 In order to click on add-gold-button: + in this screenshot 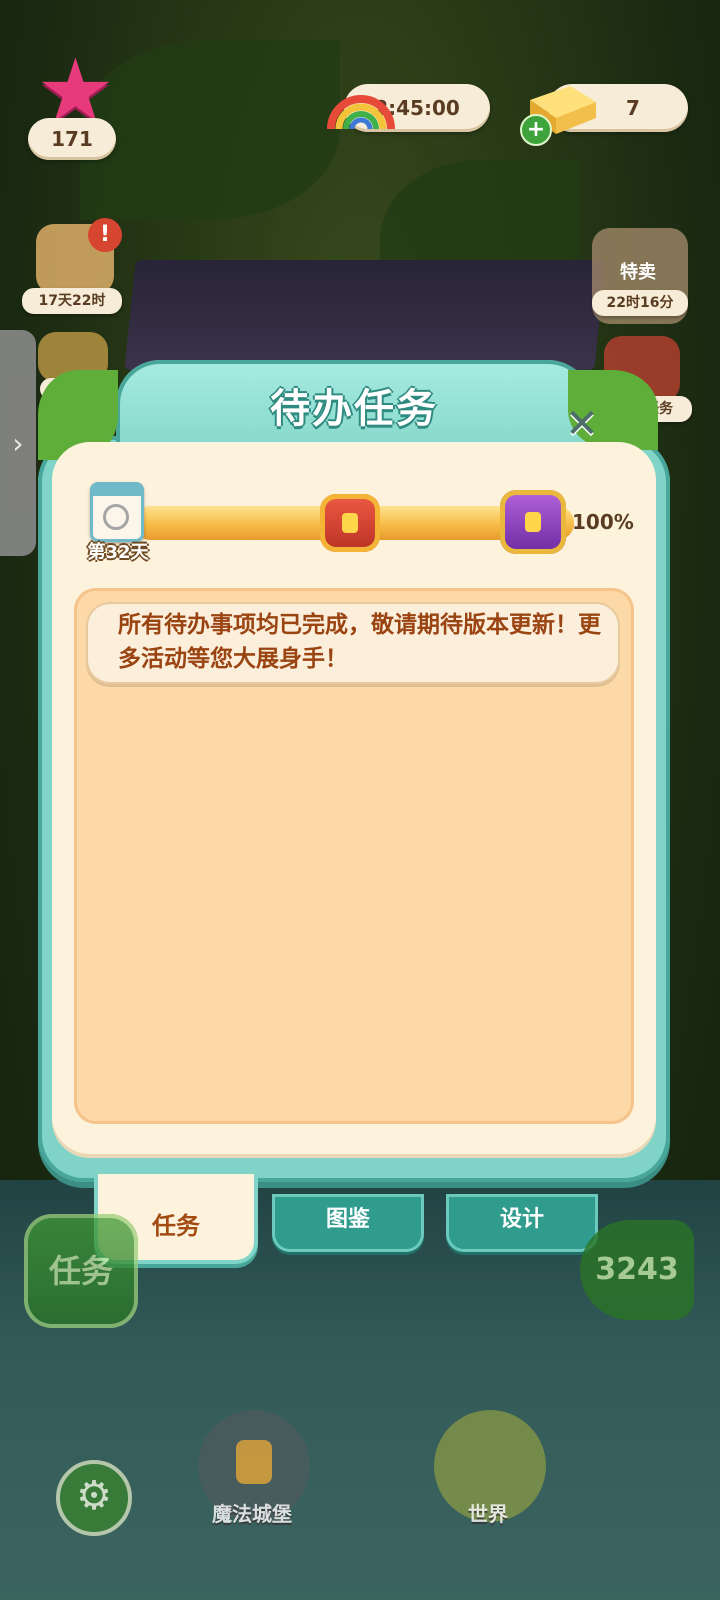, I will do `click(536, 130)`.